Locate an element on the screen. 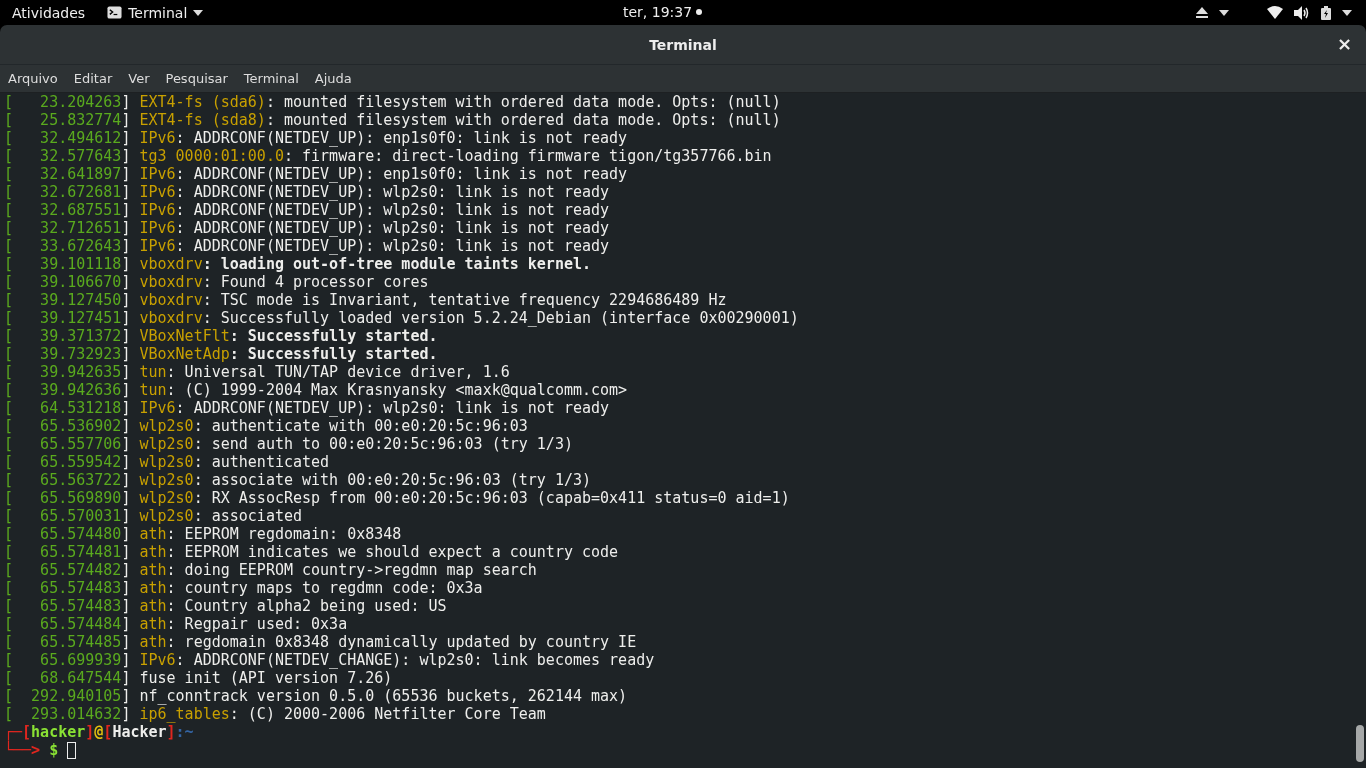 This screenshot has width=1366, height=768. menu-item: Pesquisar is located at coordinates (196, 78).